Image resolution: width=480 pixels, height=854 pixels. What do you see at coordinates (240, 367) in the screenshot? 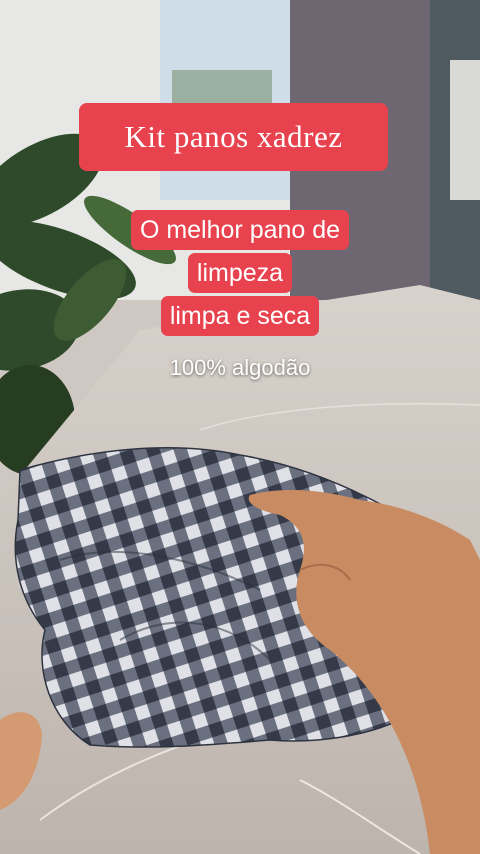
I see `material-caption: 100% algodão` at bounding box center [240, 367].